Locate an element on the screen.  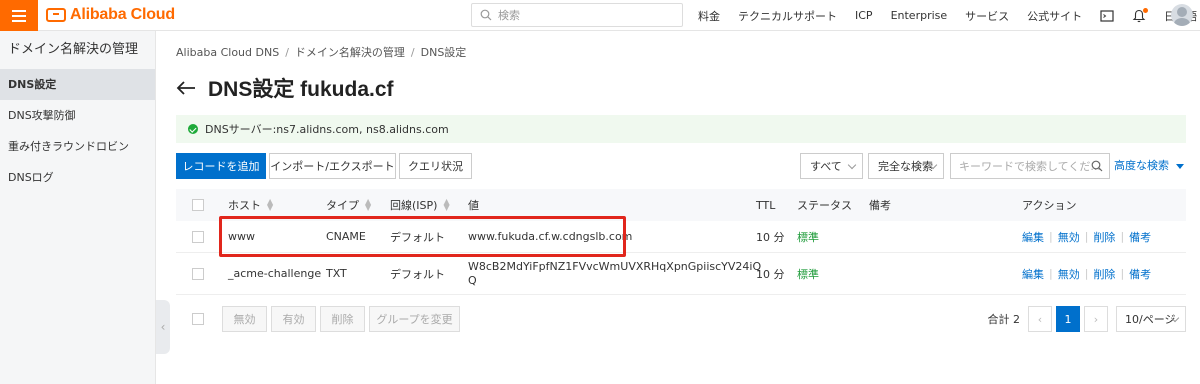
row-select-cell is located at coordinates (198, 273).